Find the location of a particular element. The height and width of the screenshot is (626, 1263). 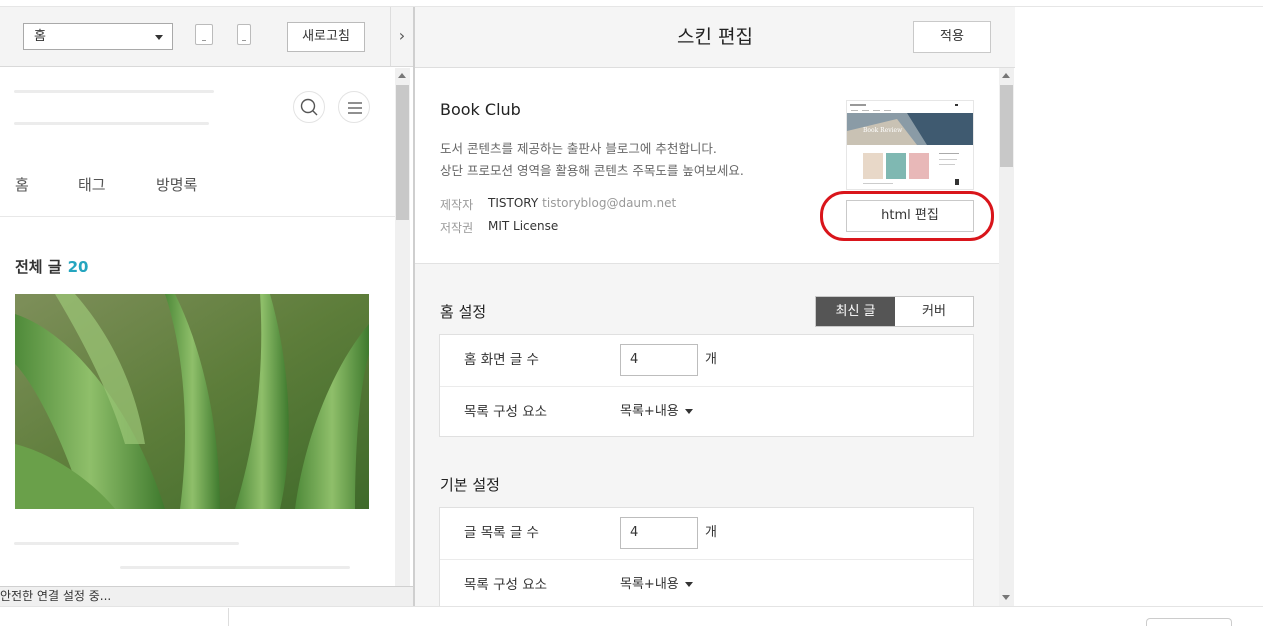

aloe-plant-image is located at coordinates (192, 401).